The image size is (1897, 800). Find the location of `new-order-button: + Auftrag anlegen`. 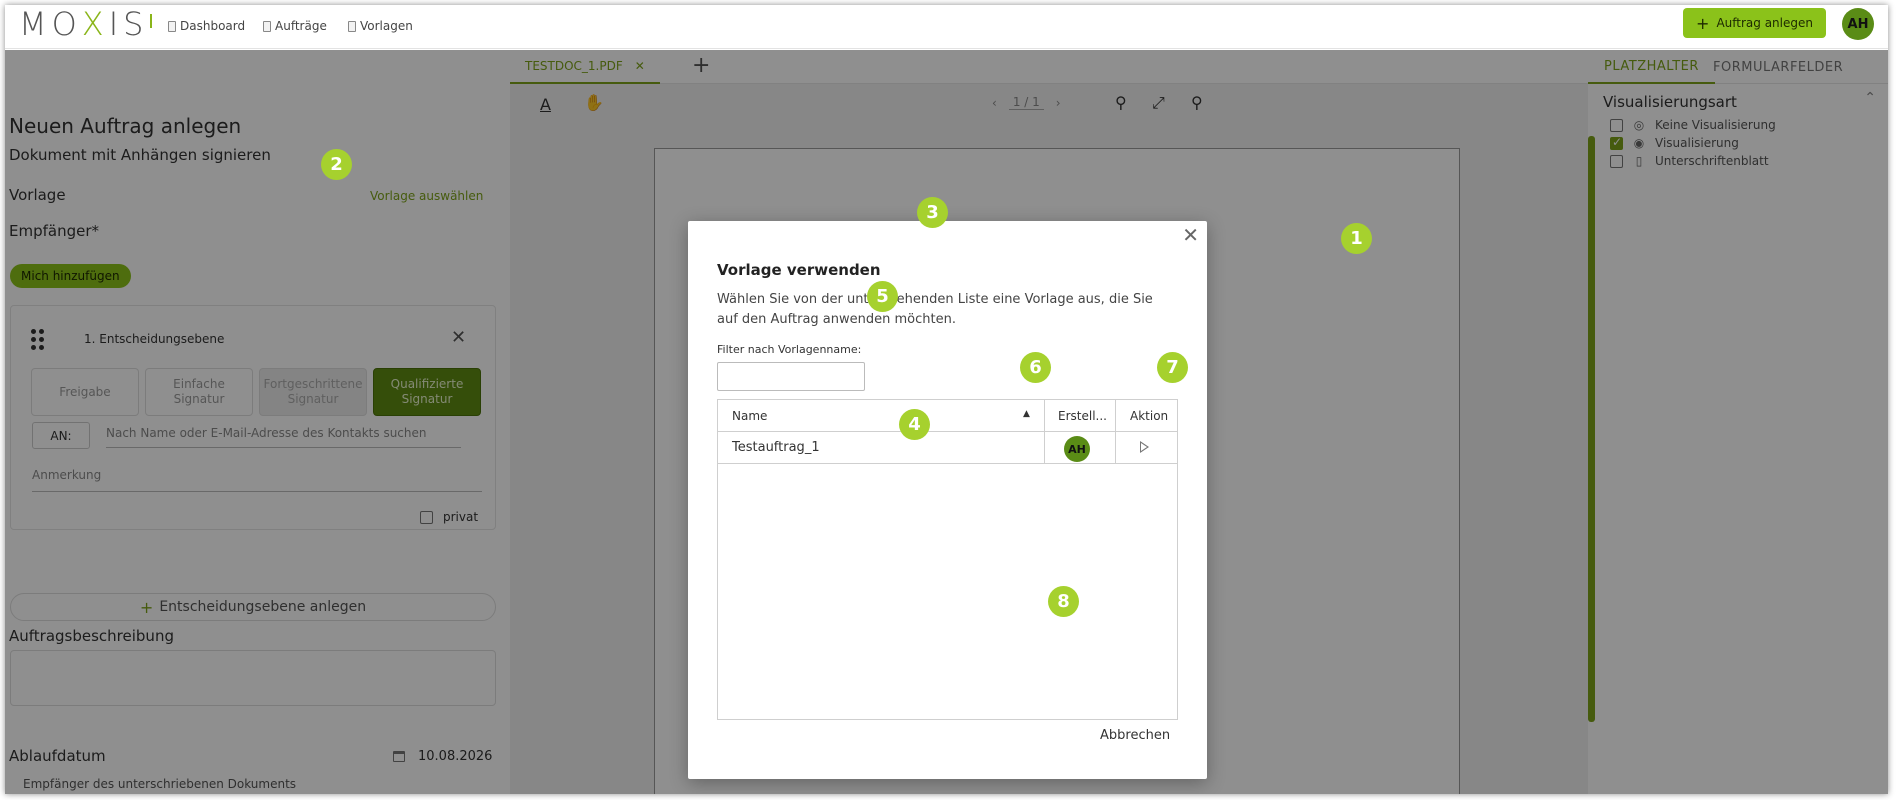

new-order-button: + Auftrag anlegen is located at coordinates (1754, 23).